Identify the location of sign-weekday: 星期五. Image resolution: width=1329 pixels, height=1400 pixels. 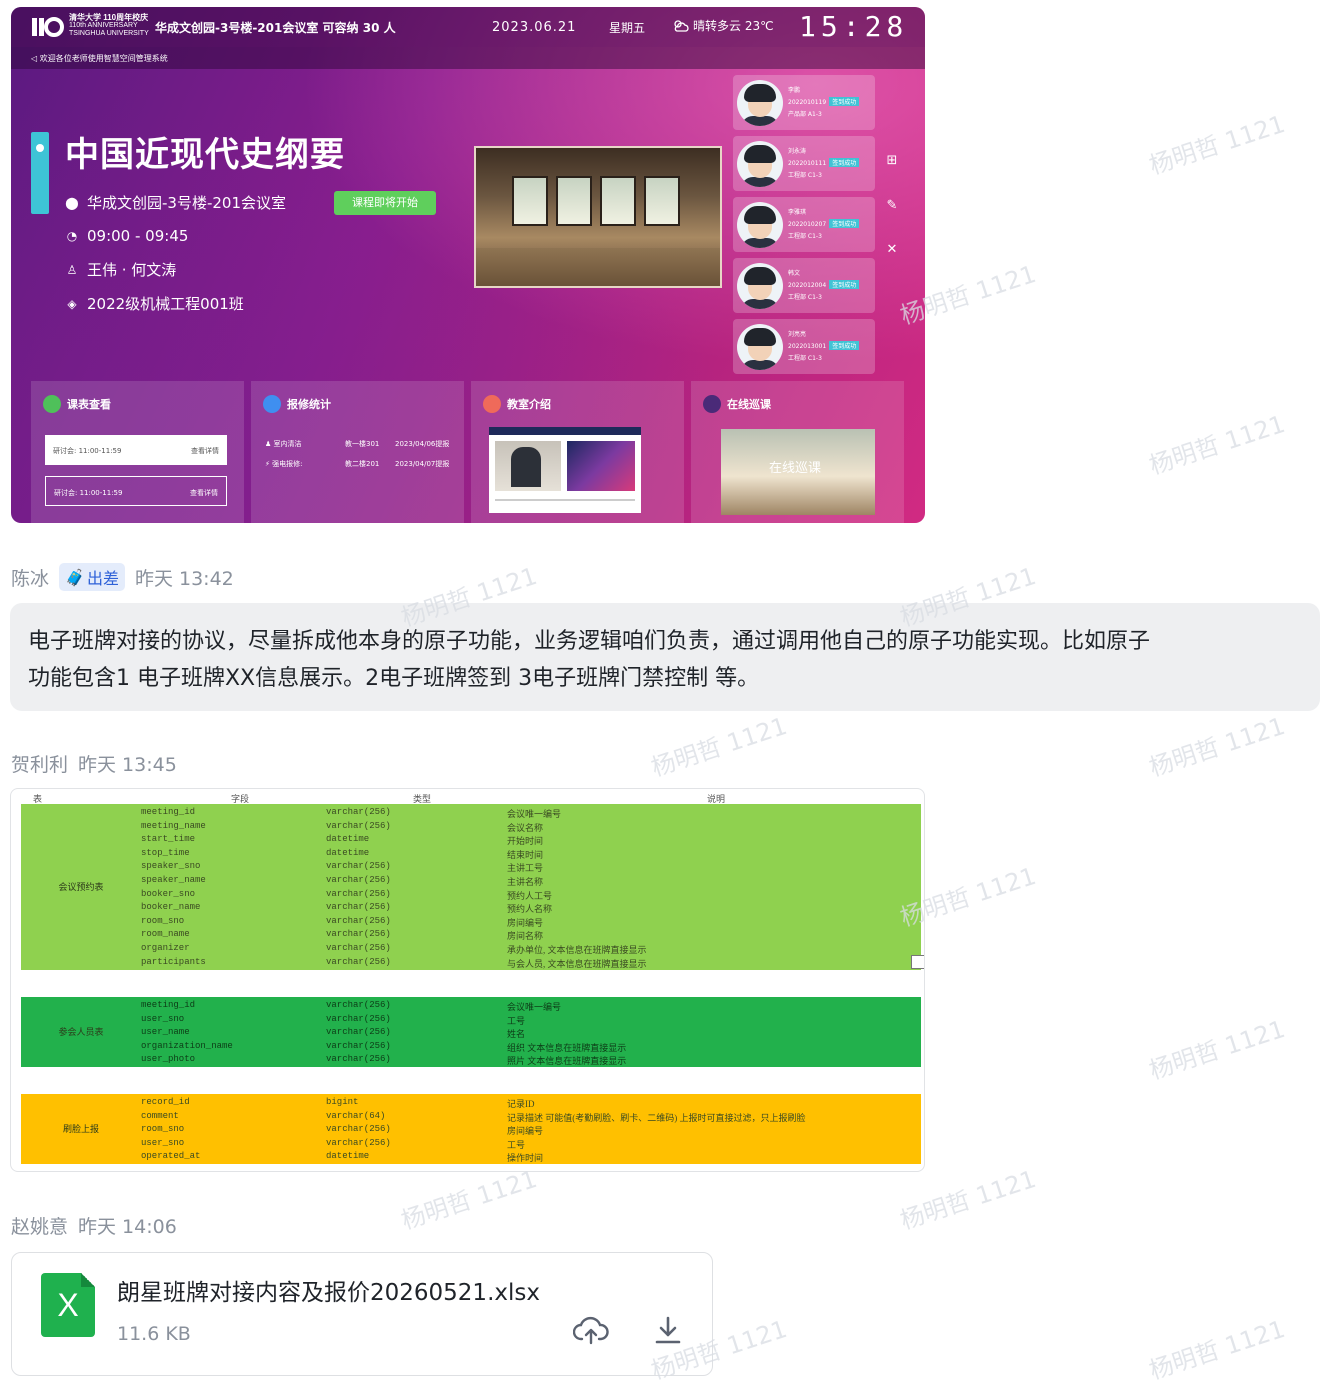
(627, 28).